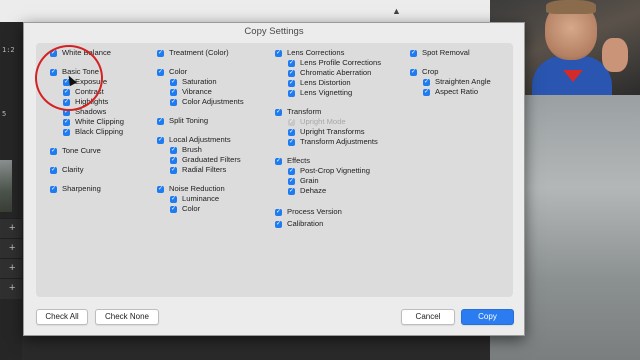  I want to click on checkbox-label: Brush, so click(192, 149).